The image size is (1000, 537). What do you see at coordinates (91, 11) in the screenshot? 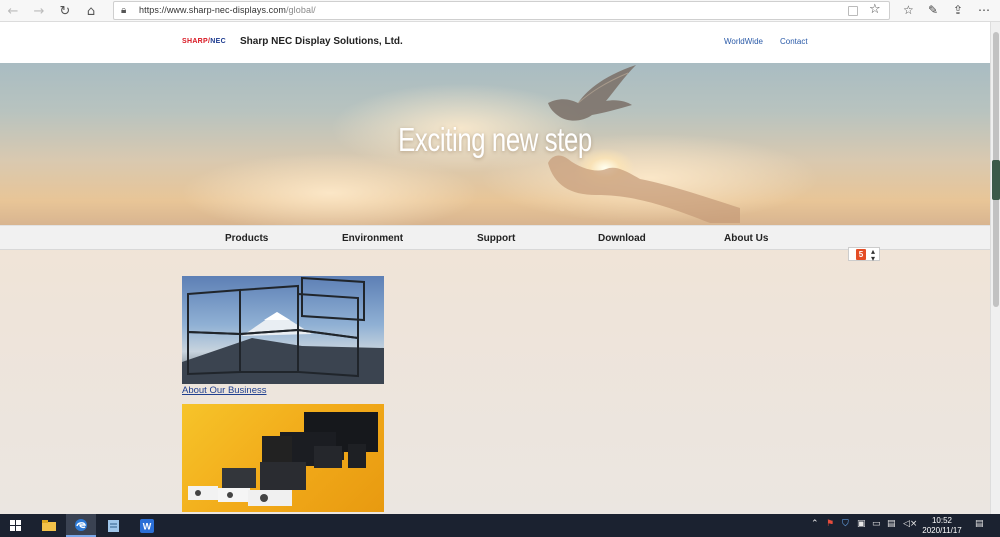
I see `home-icon: ⌂` at bounding box center [91, 11].